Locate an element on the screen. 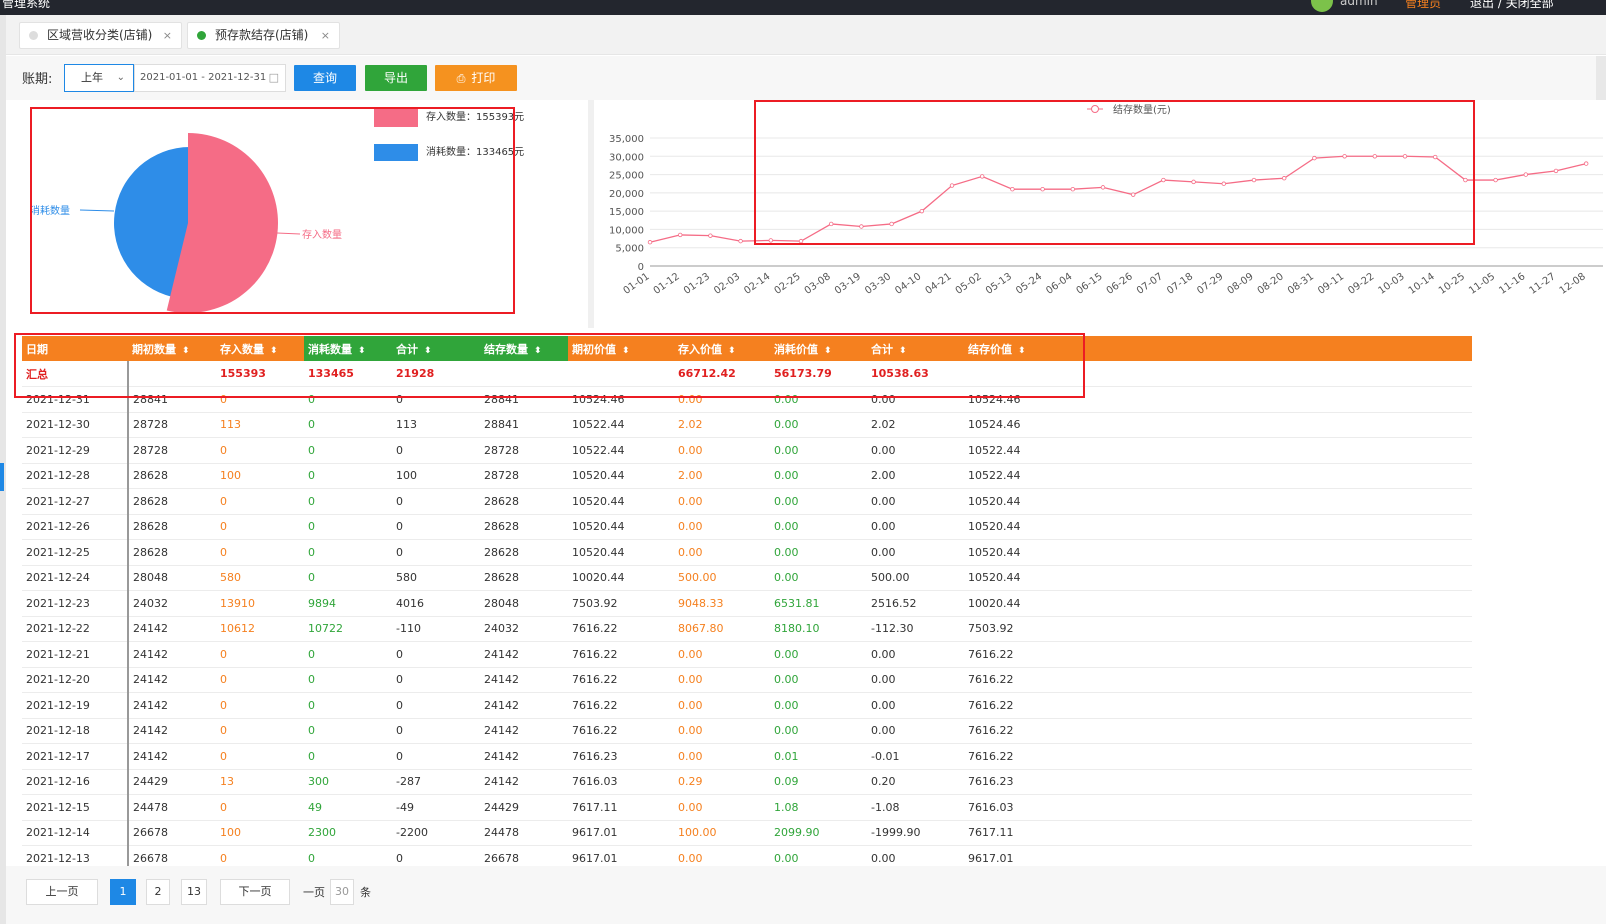  query-button: 查询 is located at coordinates (325, 78).